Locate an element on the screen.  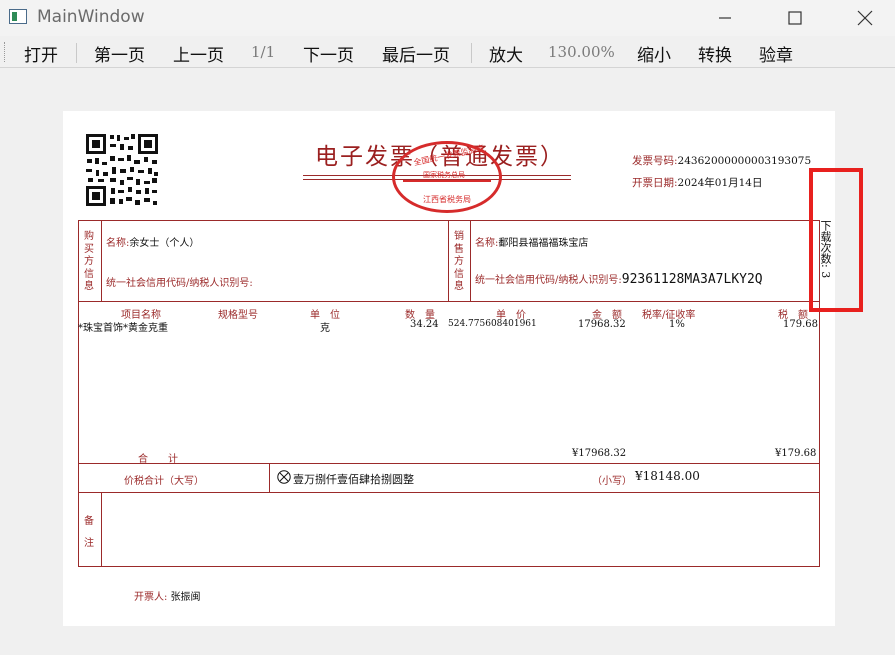
convert-button: 转换 is located at coordinates (715, 53).